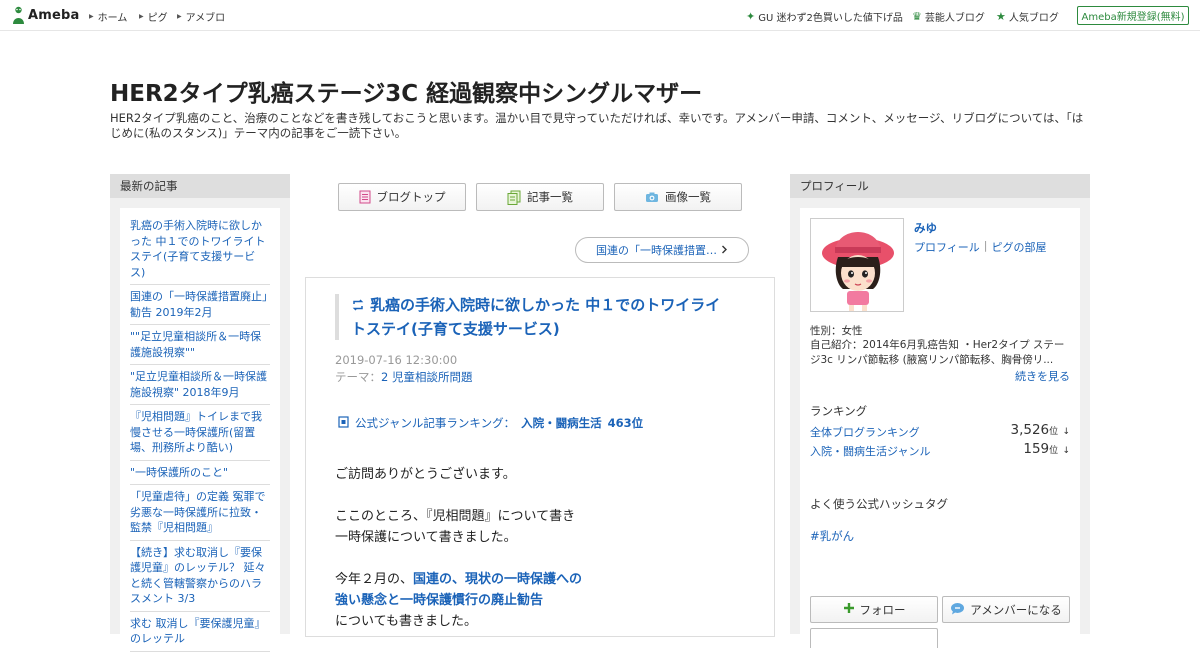  I want to click on tab-blog-top-label: ブログトップ, so click(411, 197).